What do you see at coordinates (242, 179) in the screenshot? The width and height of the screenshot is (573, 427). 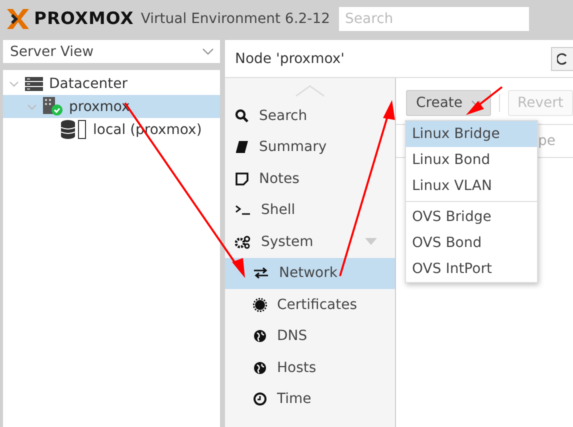 I see `note-icon` at bounding box center [242, 179].